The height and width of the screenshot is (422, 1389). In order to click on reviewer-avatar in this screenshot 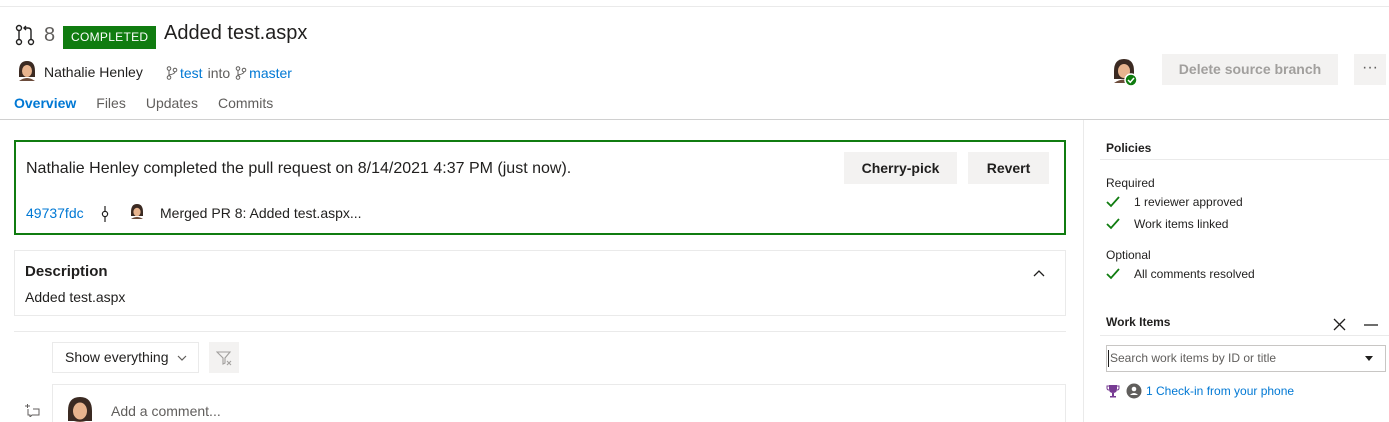, I will do `click(1125, 72)`.